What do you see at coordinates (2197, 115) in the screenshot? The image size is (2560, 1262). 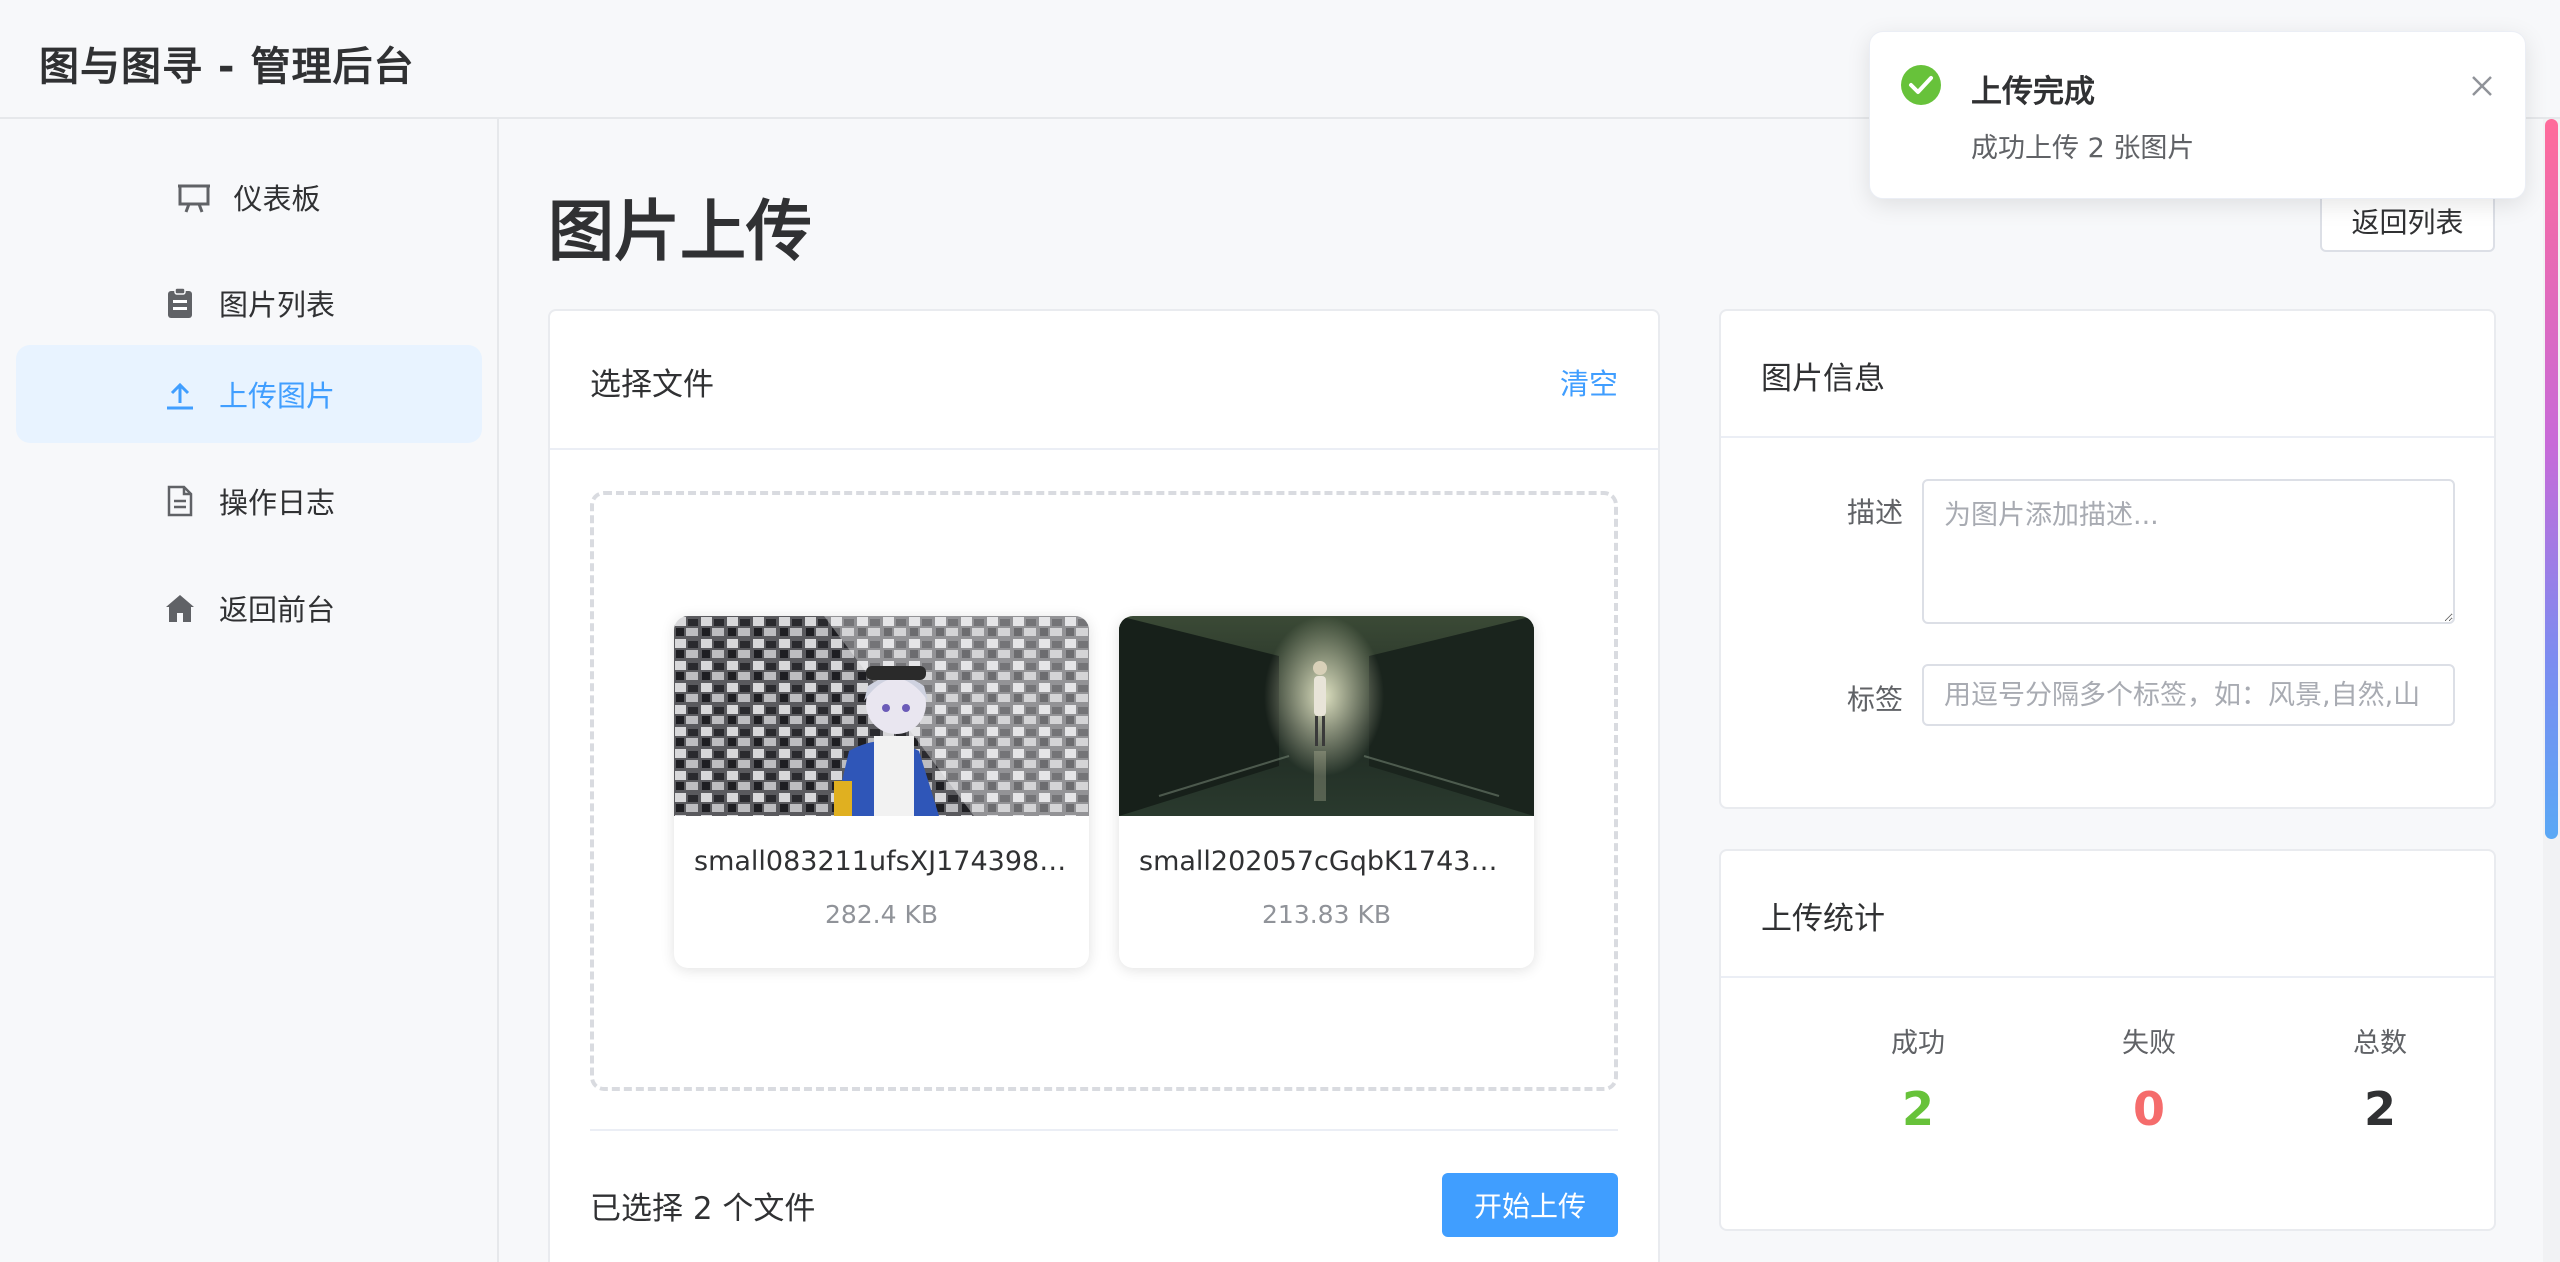 I see `upload-complete-toast: 上传完成 成功上传 2 张图片` at bounding box center [2197, 115].